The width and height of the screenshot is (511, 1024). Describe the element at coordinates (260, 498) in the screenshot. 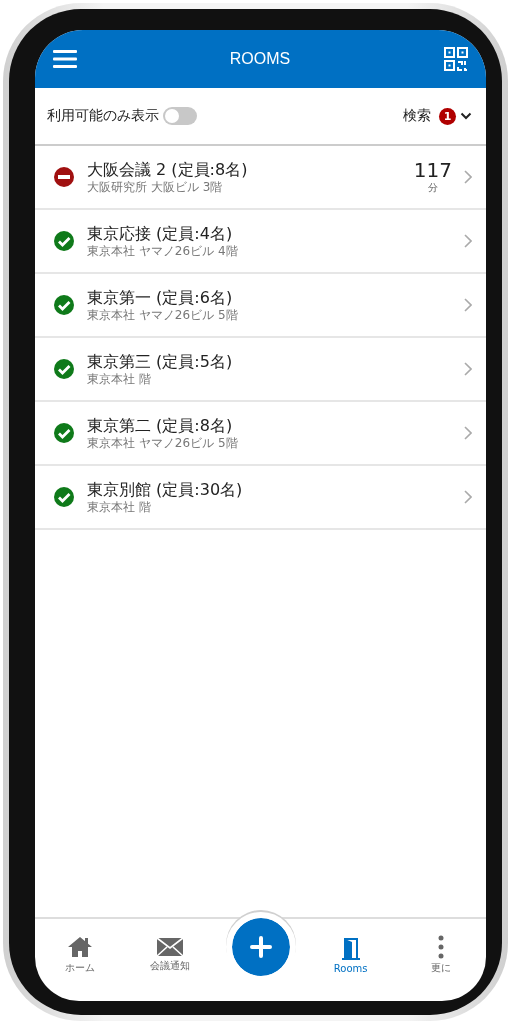

I see `room-list-item: 東京別館 (定員:30名) 東京本社 階` at that location.